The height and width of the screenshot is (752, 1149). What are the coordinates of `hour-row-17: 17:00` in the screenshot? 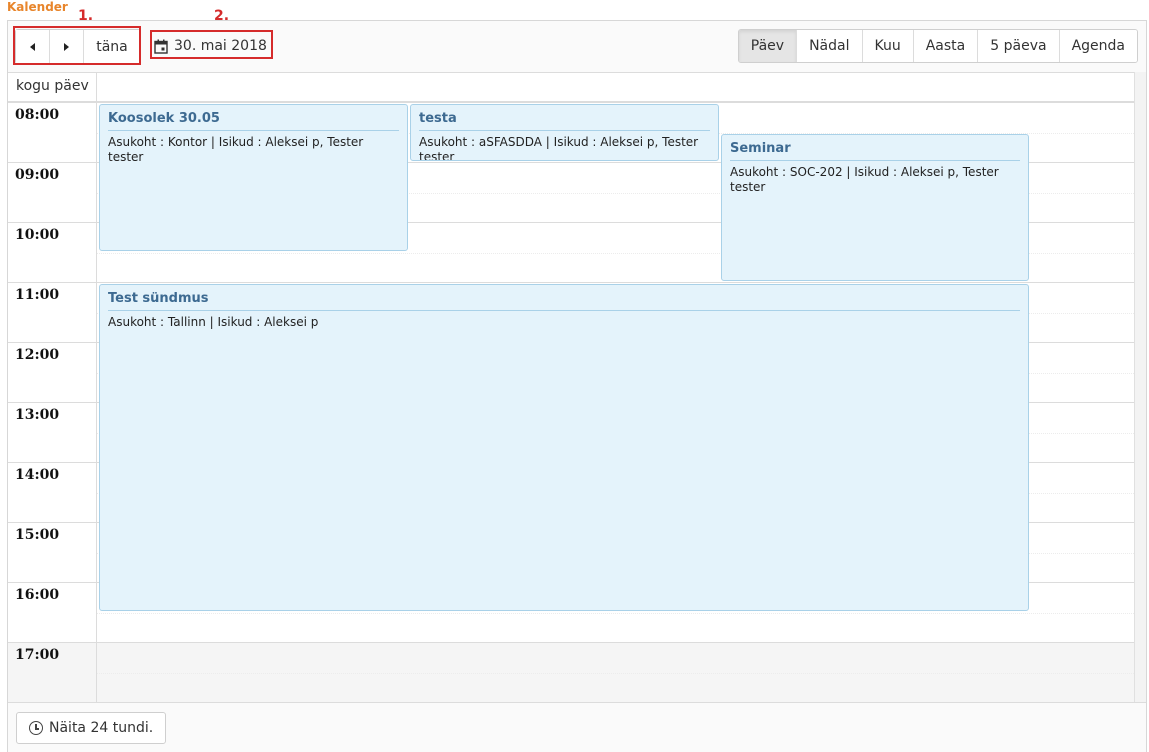 It's located at (571, 672).